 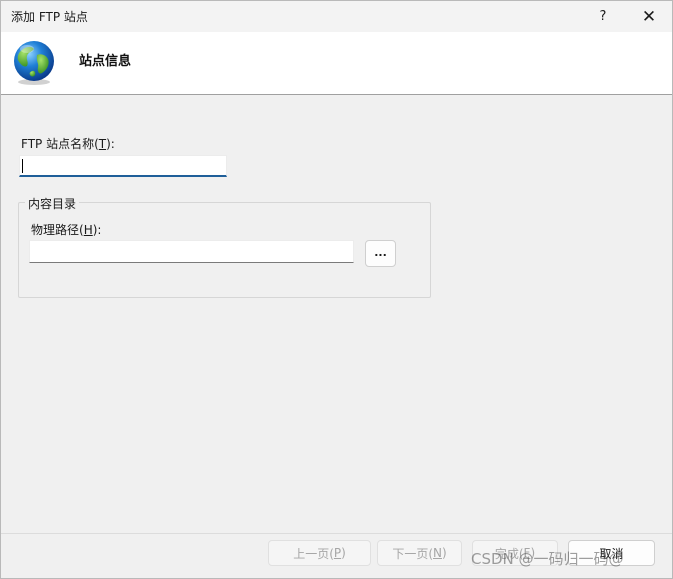 What do you see at coordinates (57, 230) in the screenshot?
I see `physical-path-label-prefix: 物理路径(` at bounding box center [57, 230].